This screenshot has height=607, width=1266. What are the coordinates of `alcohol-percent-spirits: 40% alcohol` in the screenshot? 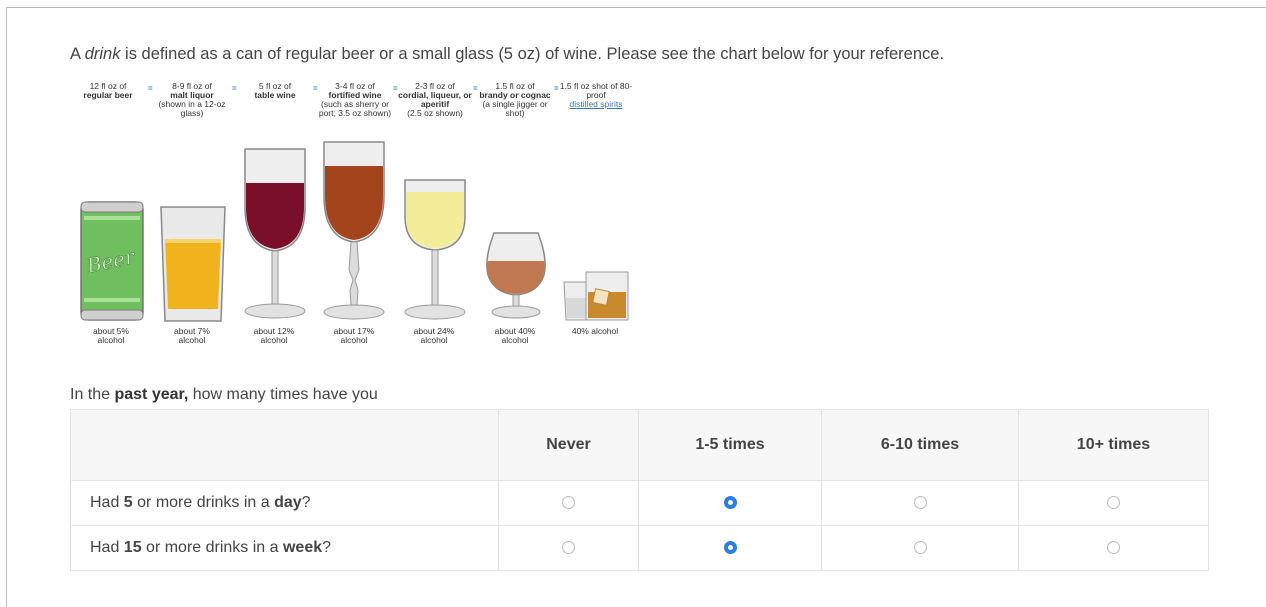 It's located at (595, 331).